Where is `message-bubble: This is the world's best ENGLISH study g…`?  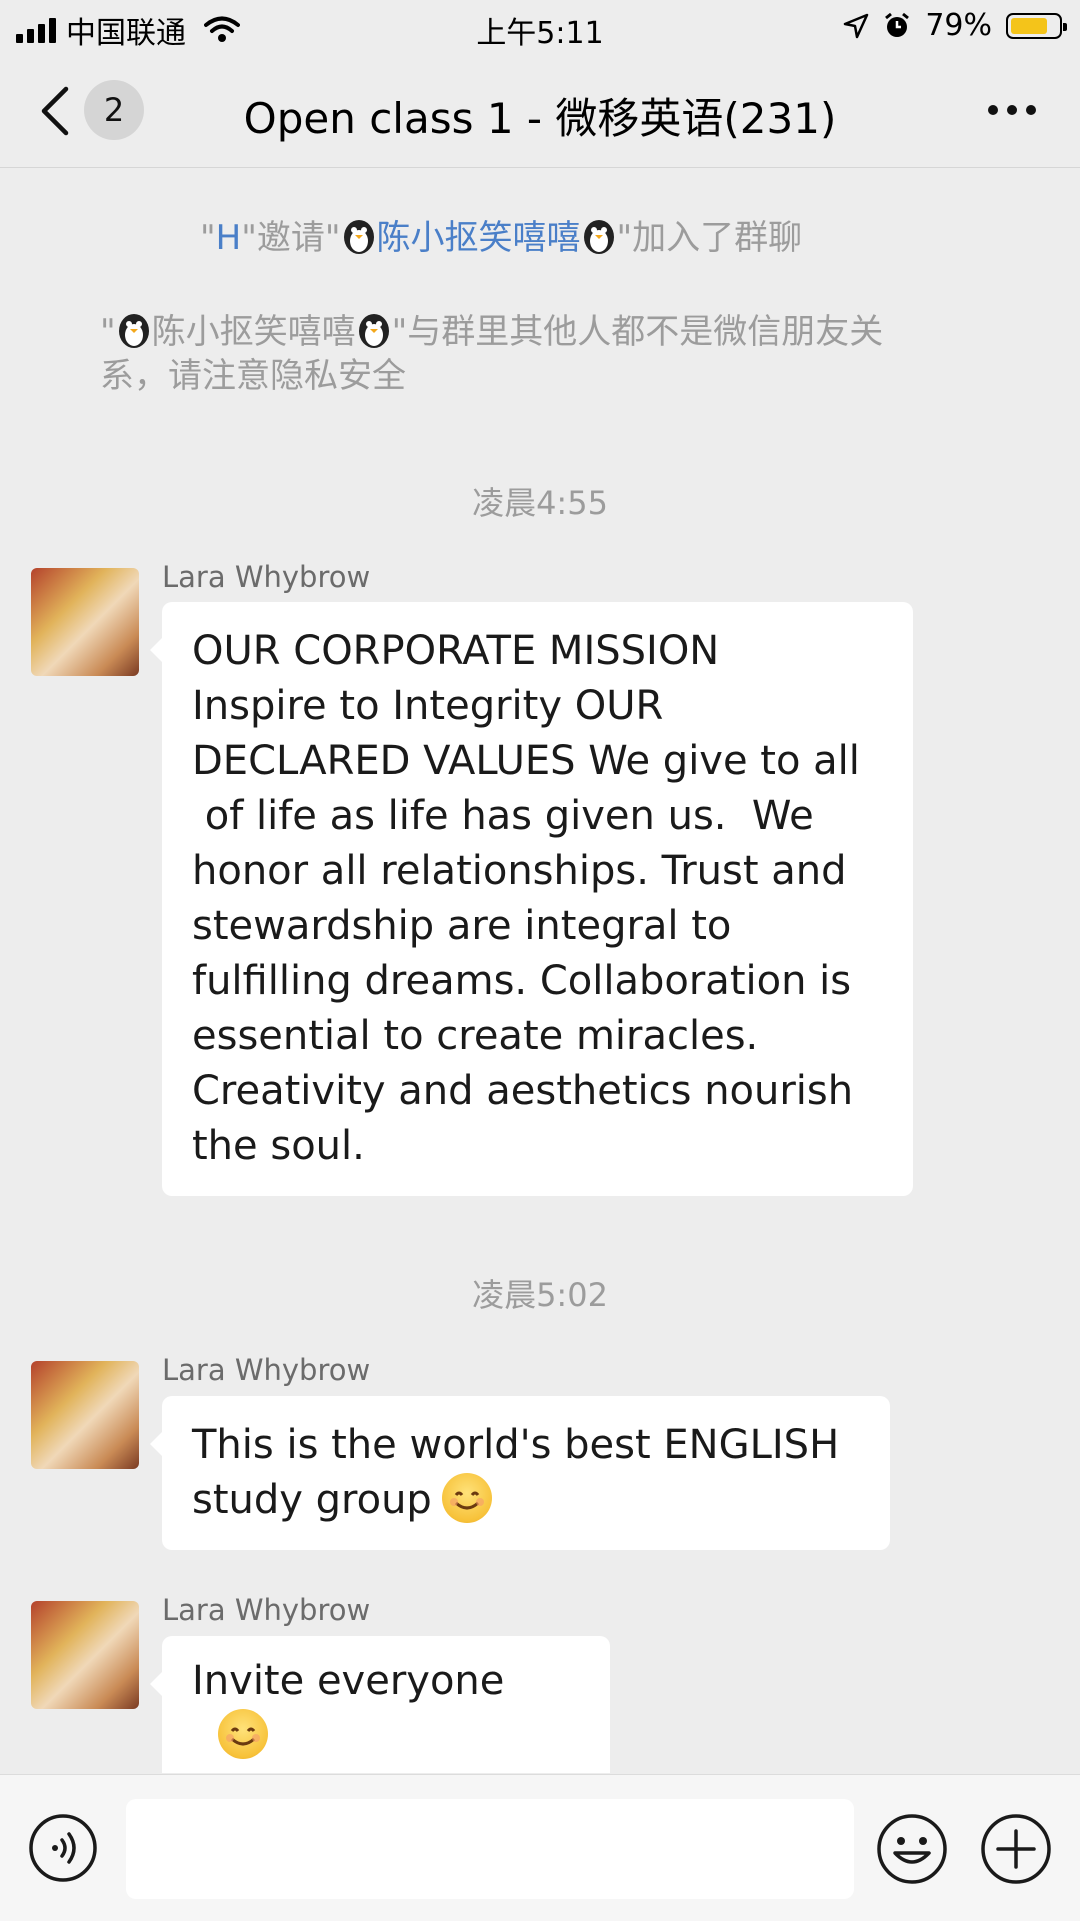 message-bubble: This is the world's best ENGLISH study g… is located at coordinates (520, 1473).